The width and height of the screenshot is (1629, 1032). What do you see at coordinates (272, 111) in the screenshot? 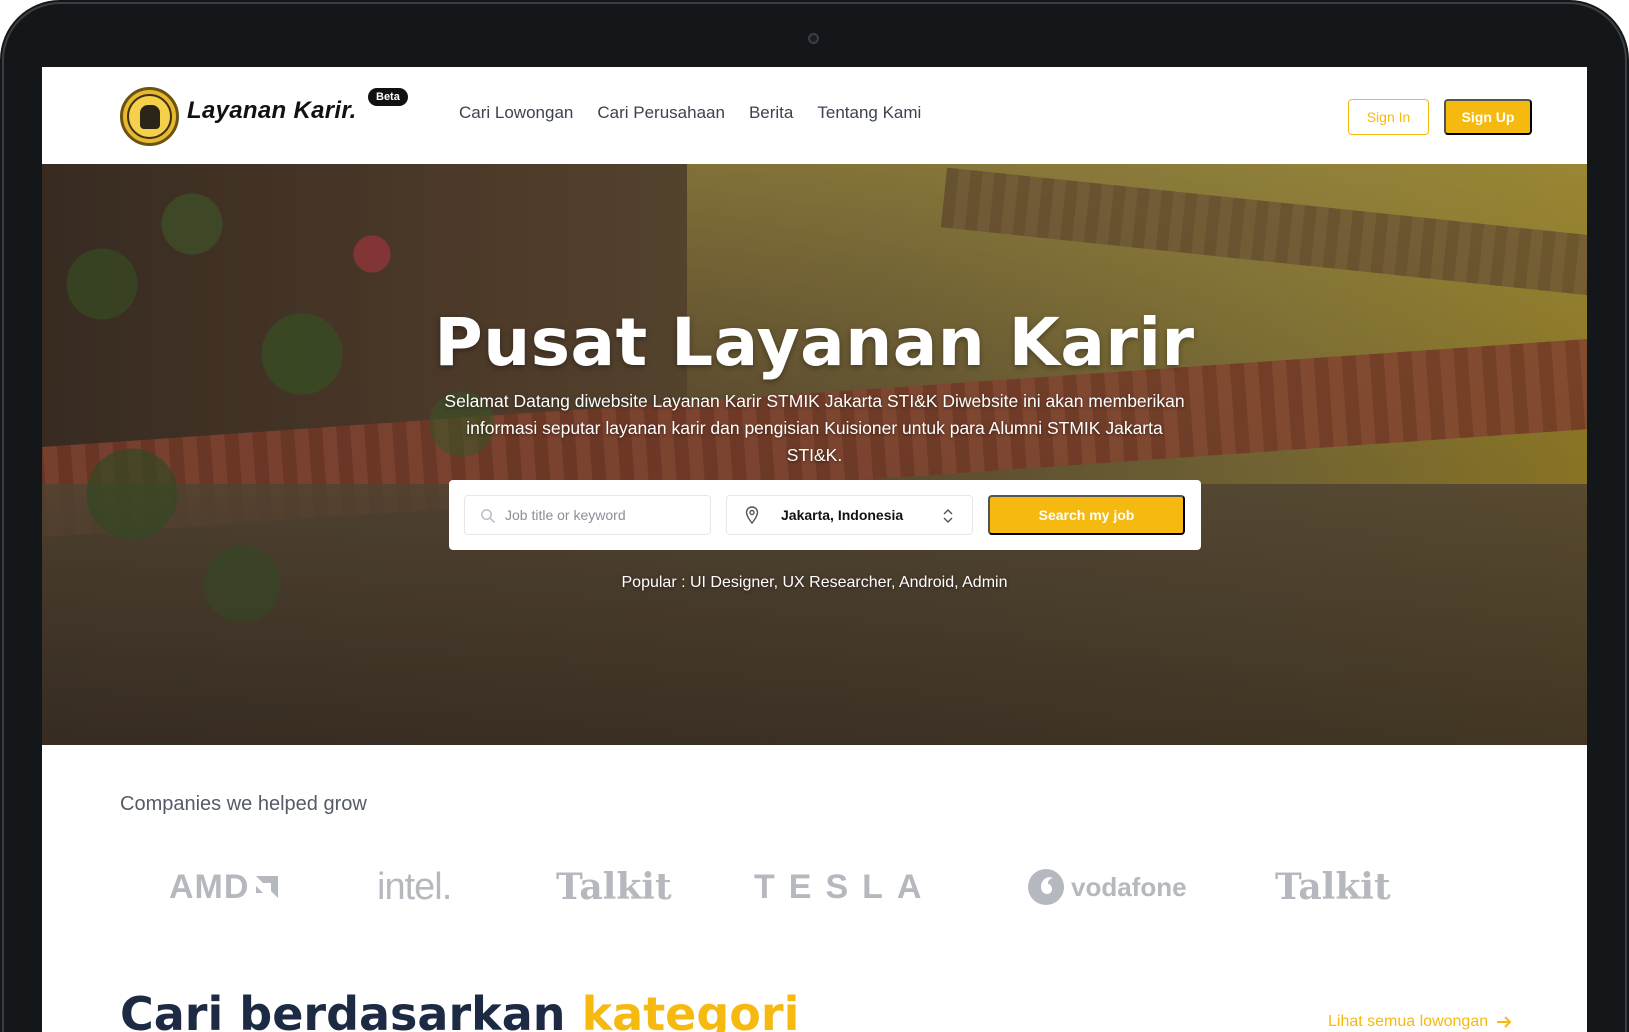
I see `brand-name: Layanan Karir.` at bounding box center [272, 111].